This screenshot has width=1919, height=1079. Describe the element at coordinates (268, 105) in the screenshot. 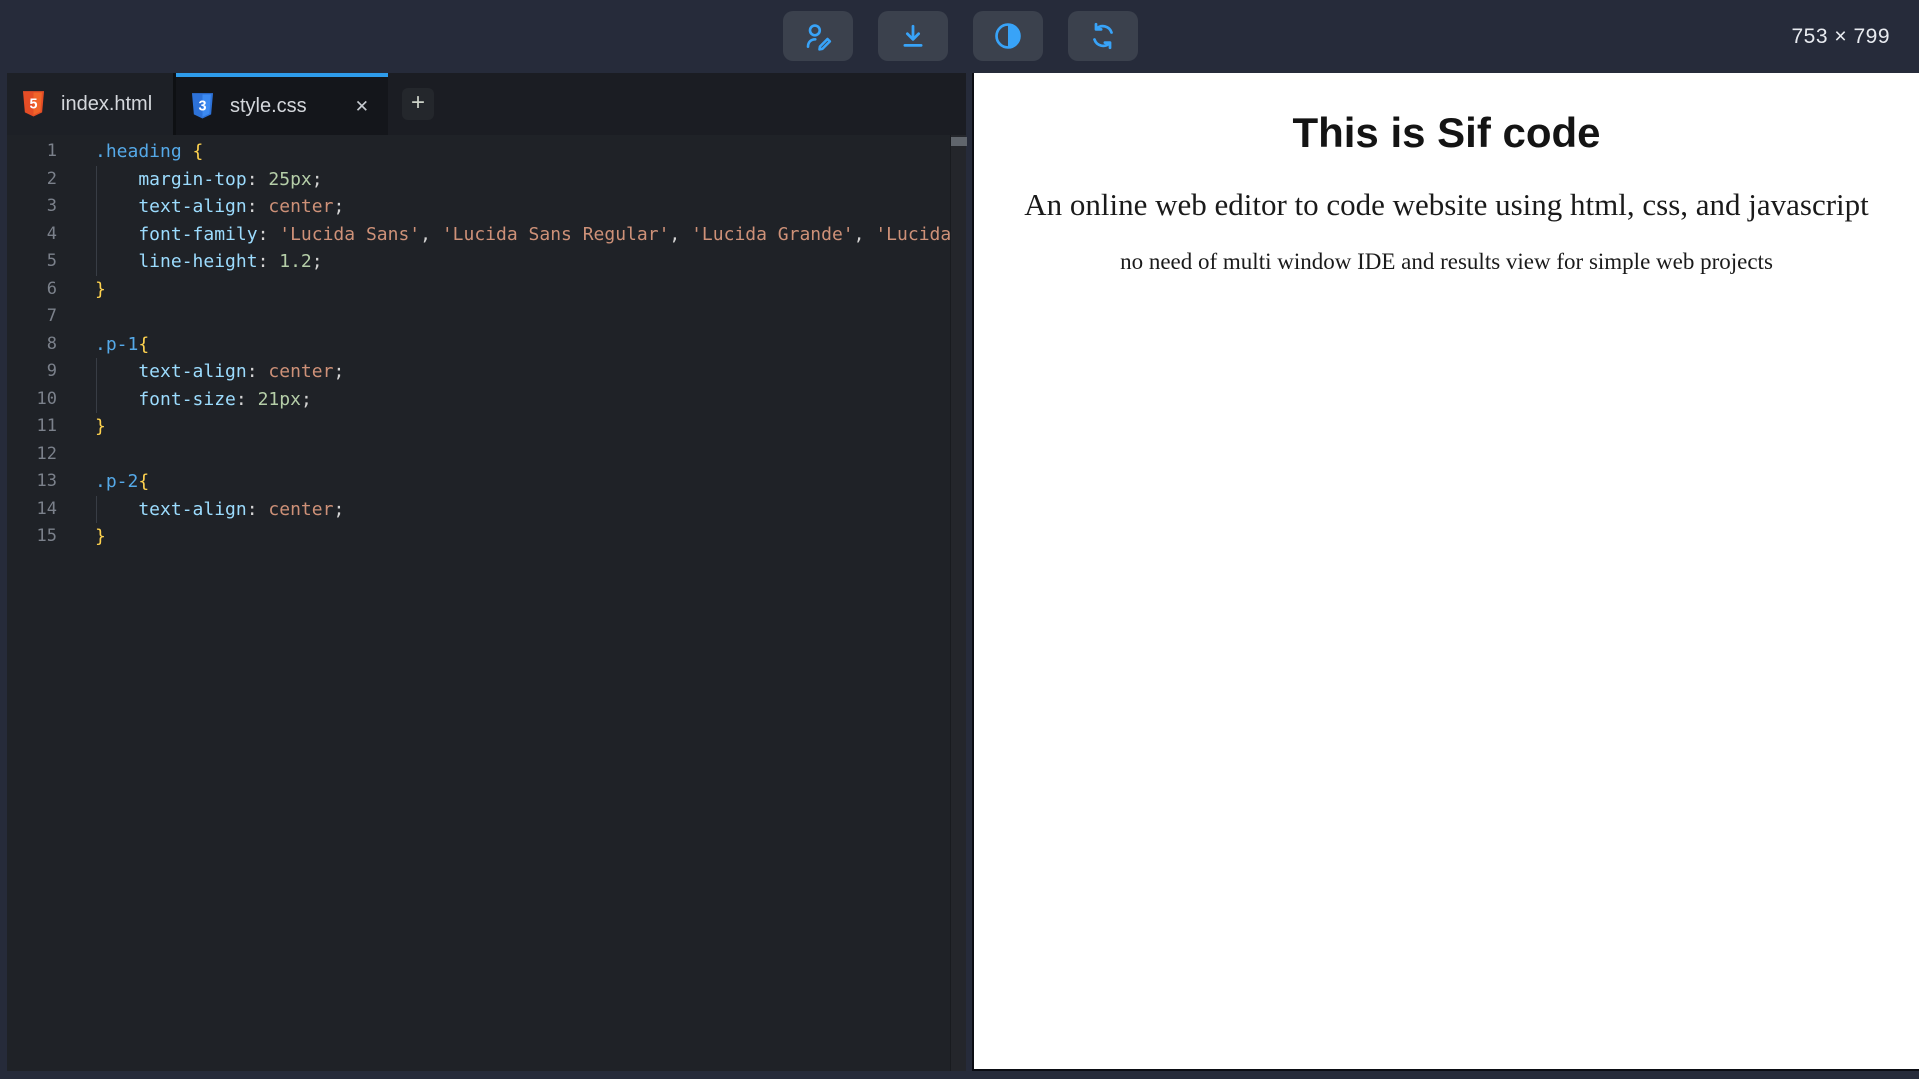

I see `tab-label: style.css` at that location.